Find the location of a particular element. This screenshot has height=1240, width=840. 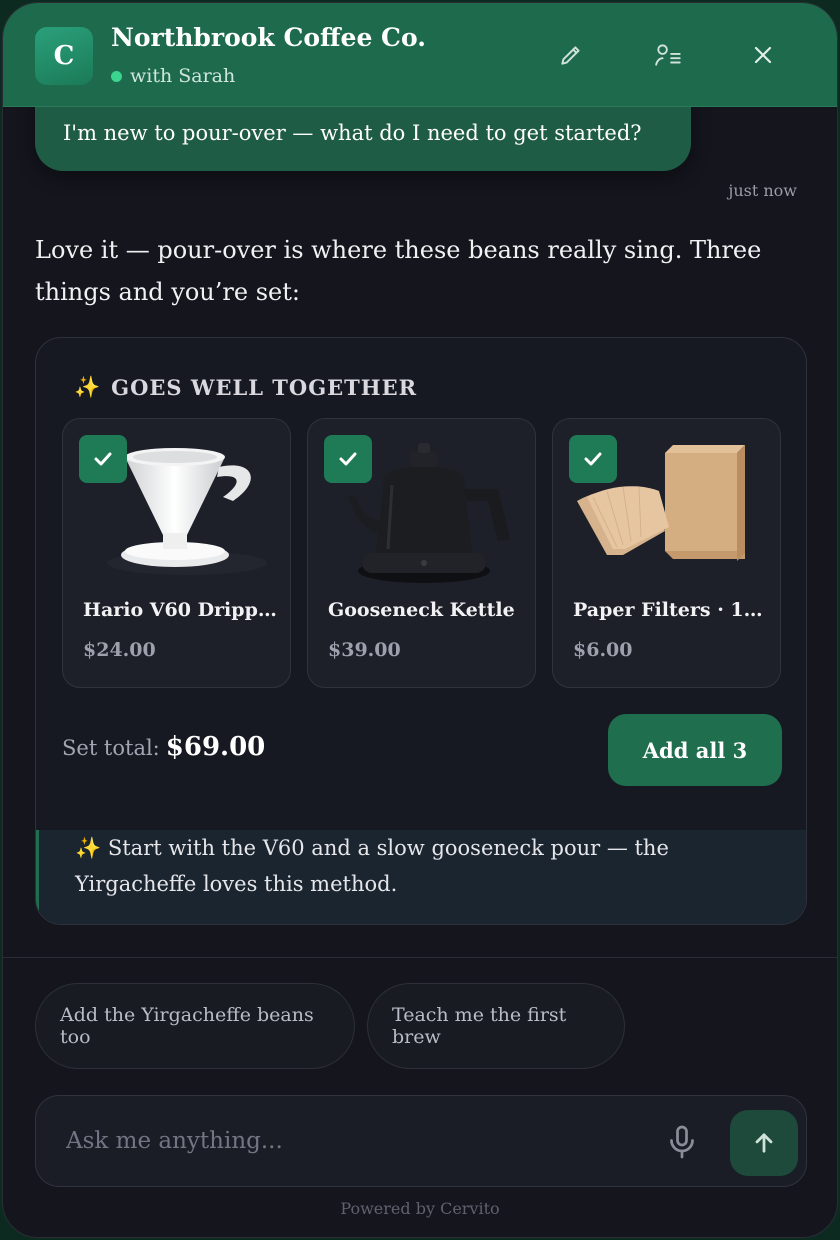

set-total: Set total: $69.00 is located at coordinates (163, 747).